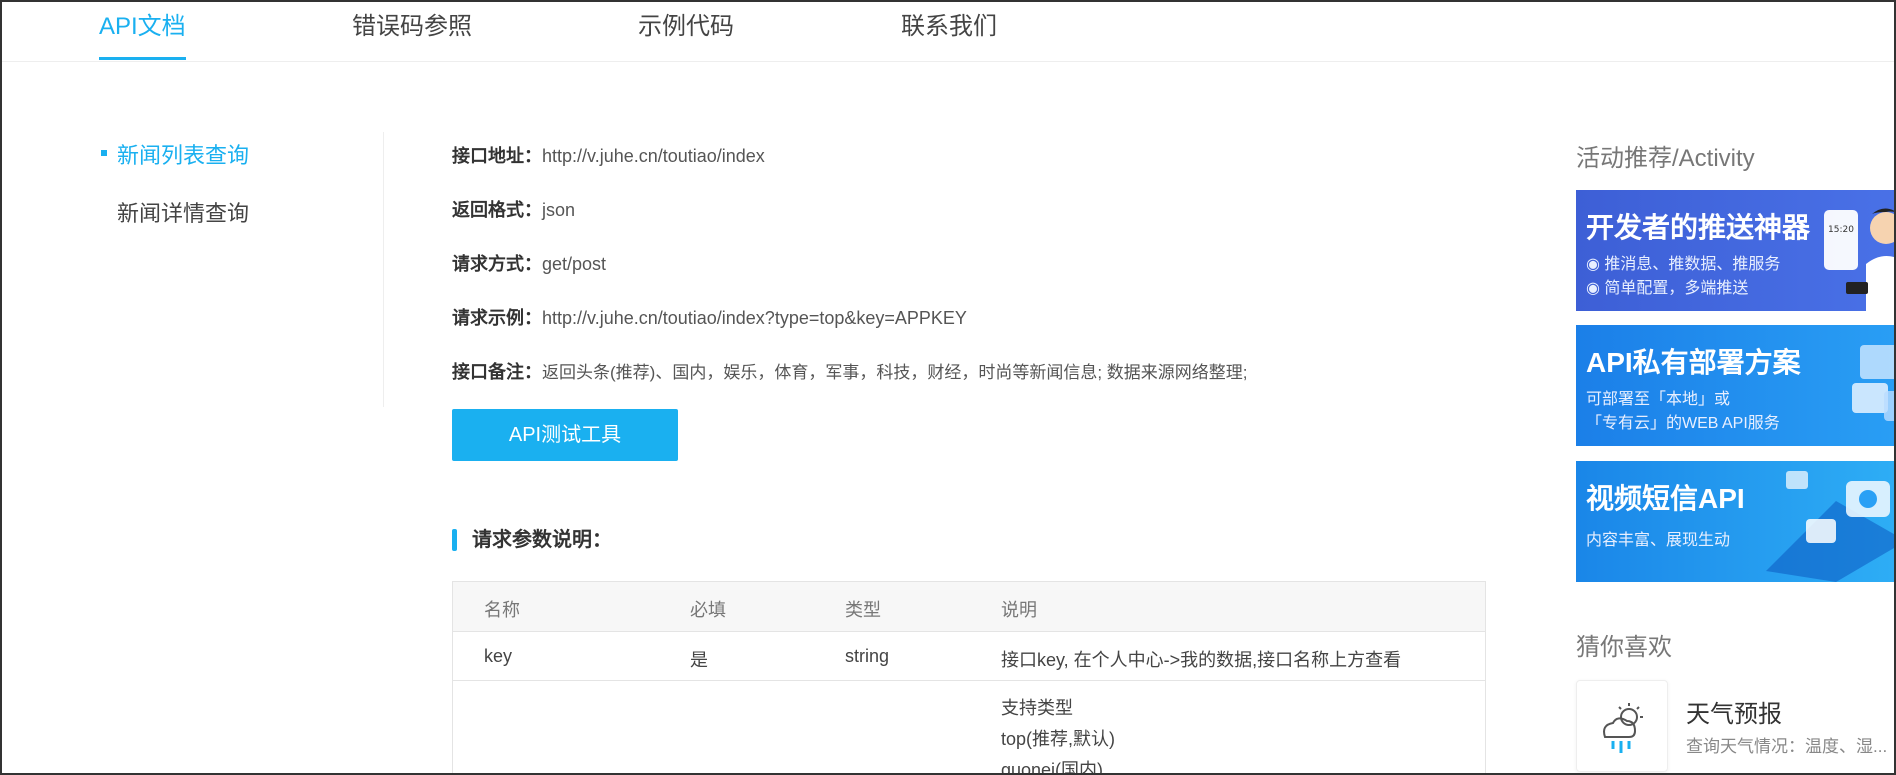 The height and width of the screenshot is (775, 1896). What do you see at coordinates (497, 318) in the screenshot?
I see `info-label: 请求示例：` at bounding box center [497, 318].